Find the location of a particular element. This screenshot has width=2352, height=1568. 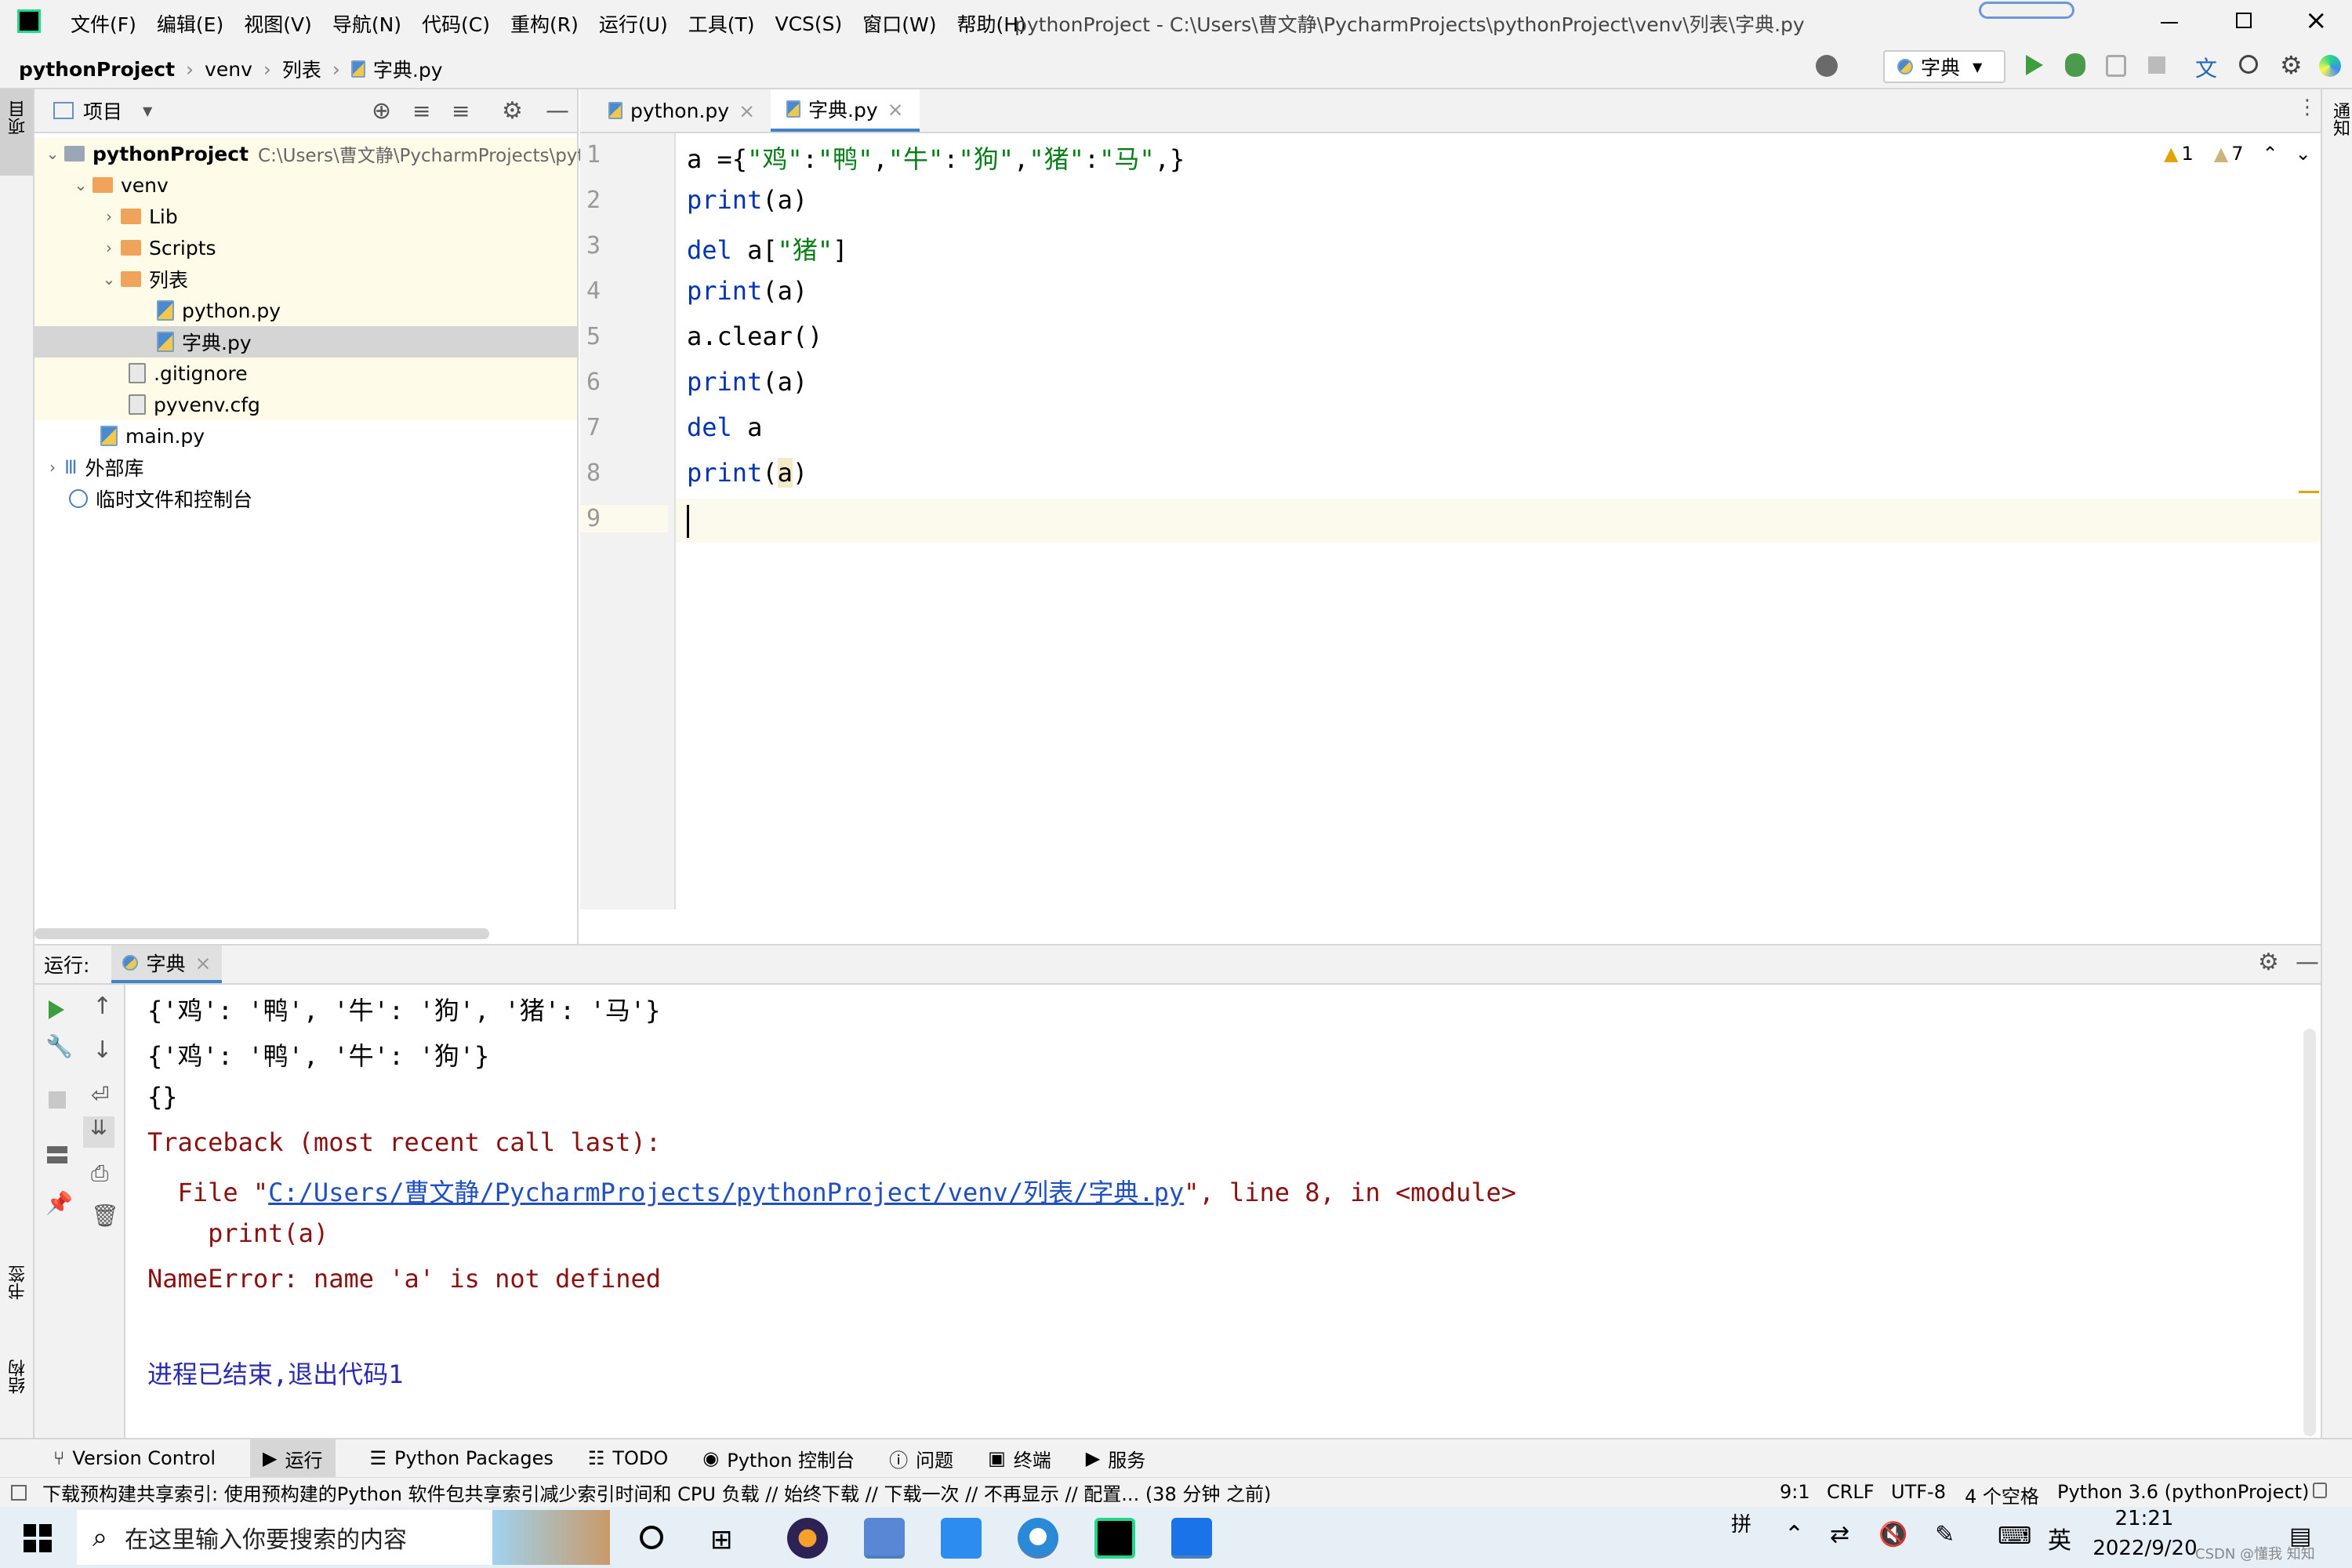

structure-tool-button: 结构 is located at coordinates (18, 1376).